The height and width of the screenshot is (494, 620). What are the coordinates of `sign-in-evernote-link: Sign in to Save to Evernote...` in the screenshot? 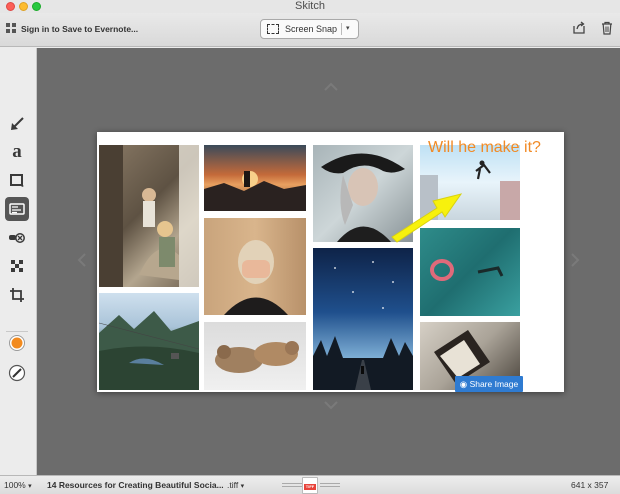 It's located at (79, 29).